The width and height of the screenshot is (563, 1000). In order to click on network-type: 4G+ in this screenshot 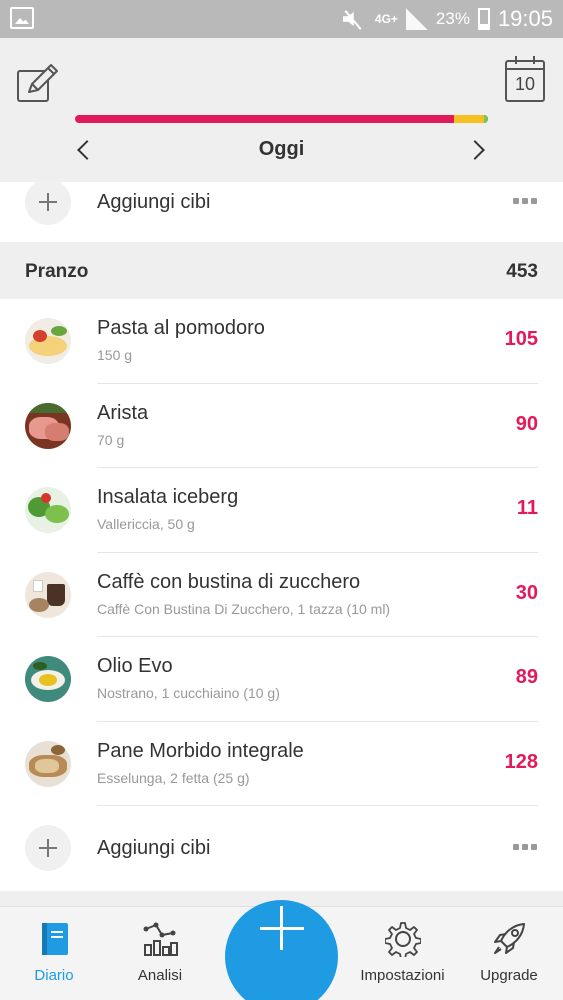, I will do `click(386, 19)`.